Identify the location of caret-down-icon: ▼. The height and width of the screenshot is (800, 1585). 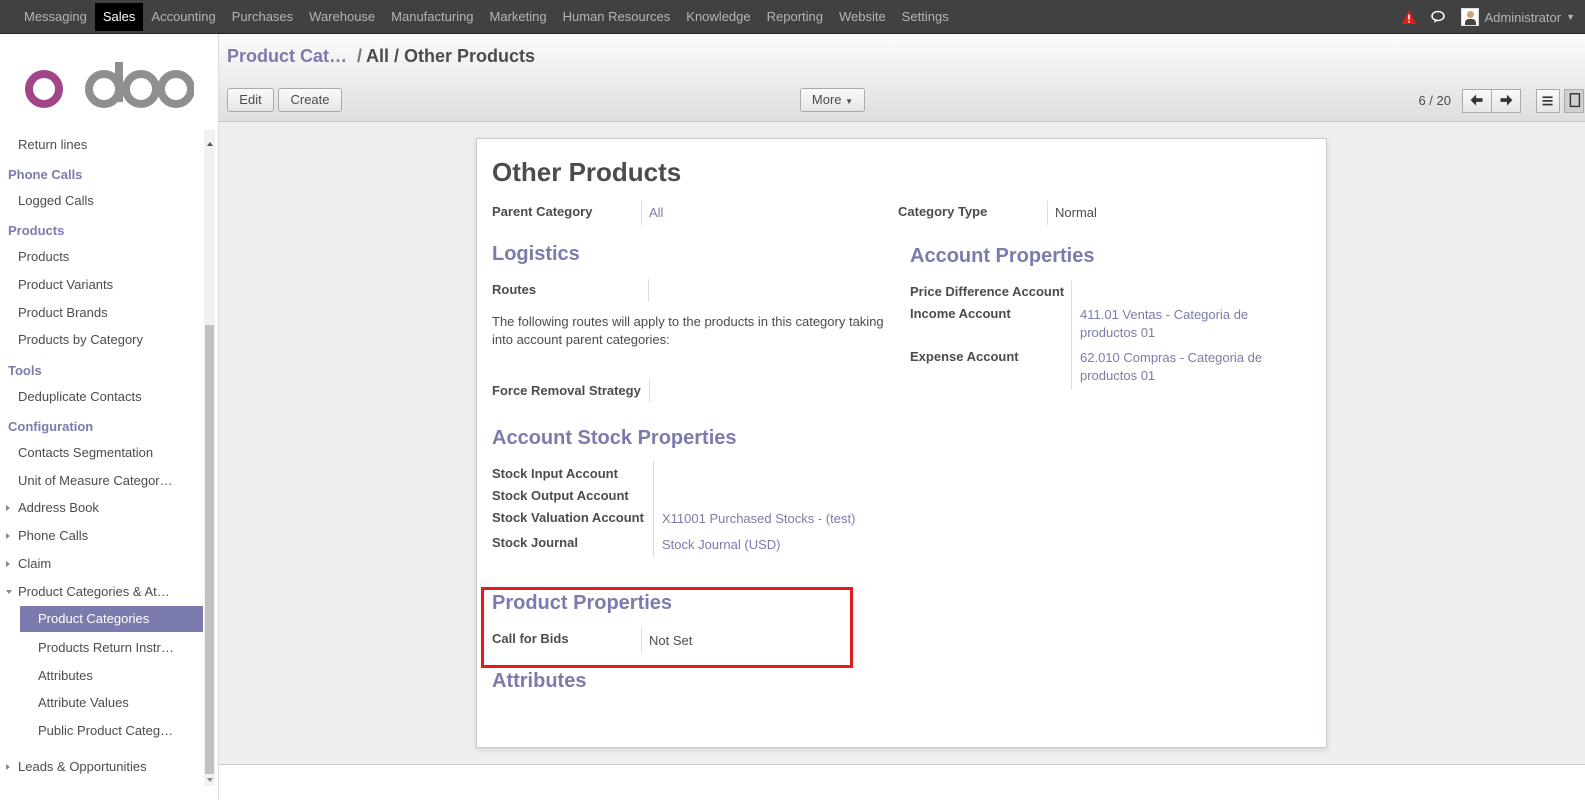
(849, 101).